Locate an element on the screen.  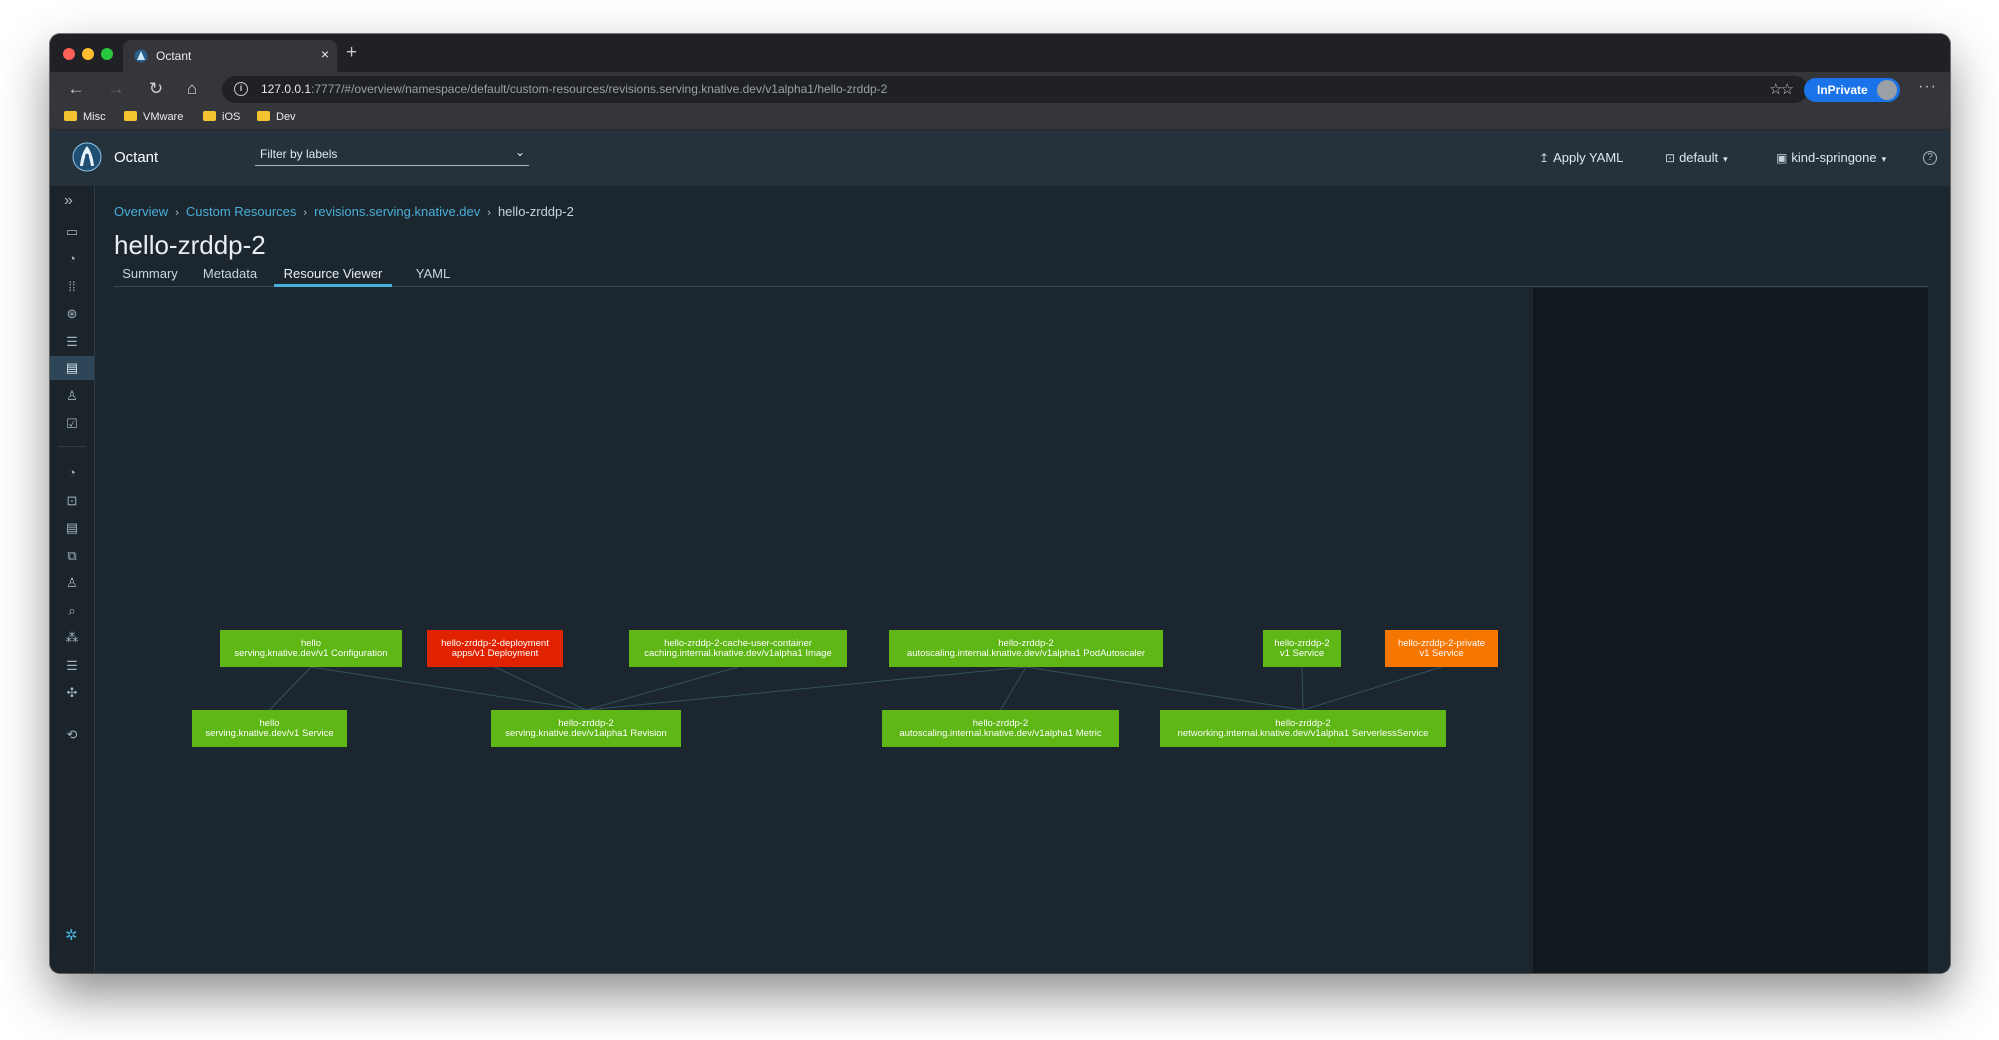
more-menu-icon: ··· is located at coordinates (1927, 87).